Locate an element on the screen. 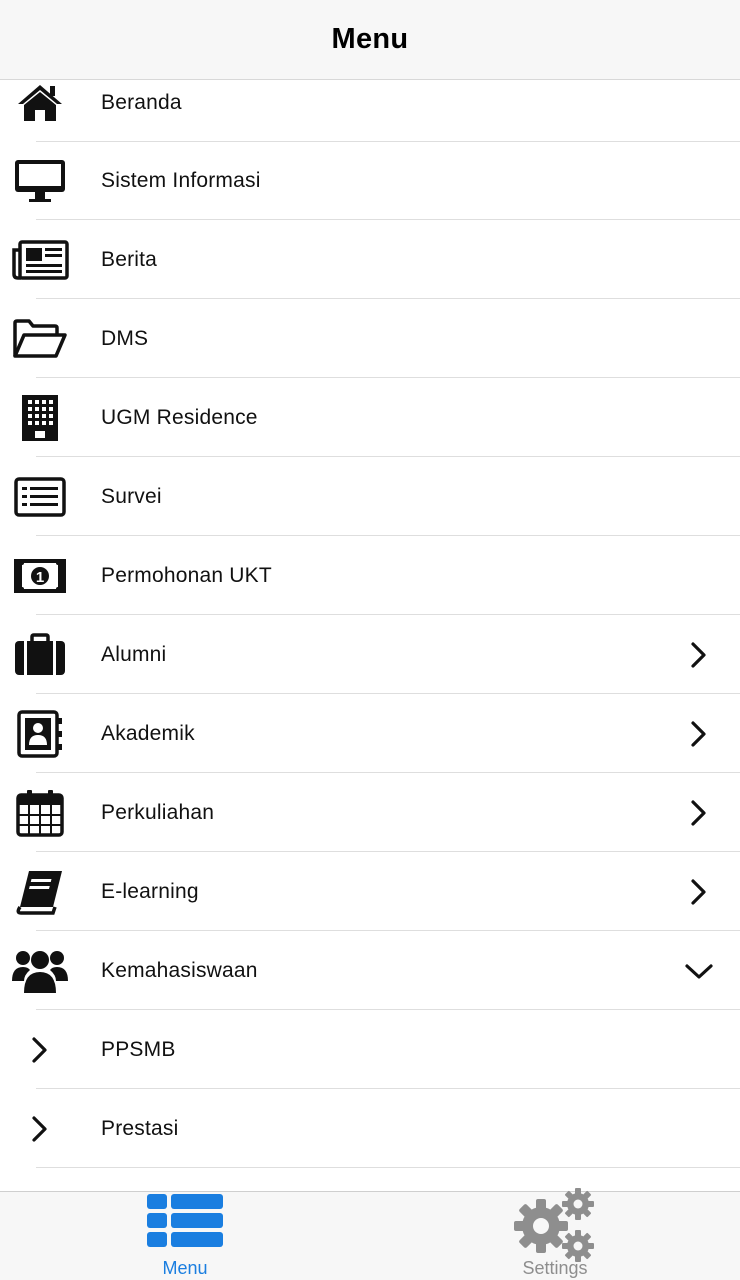 Image resolution: width=740 pixels, height=1280 pixels. menu-item-label: Survei is located at coordinates (131, 496).